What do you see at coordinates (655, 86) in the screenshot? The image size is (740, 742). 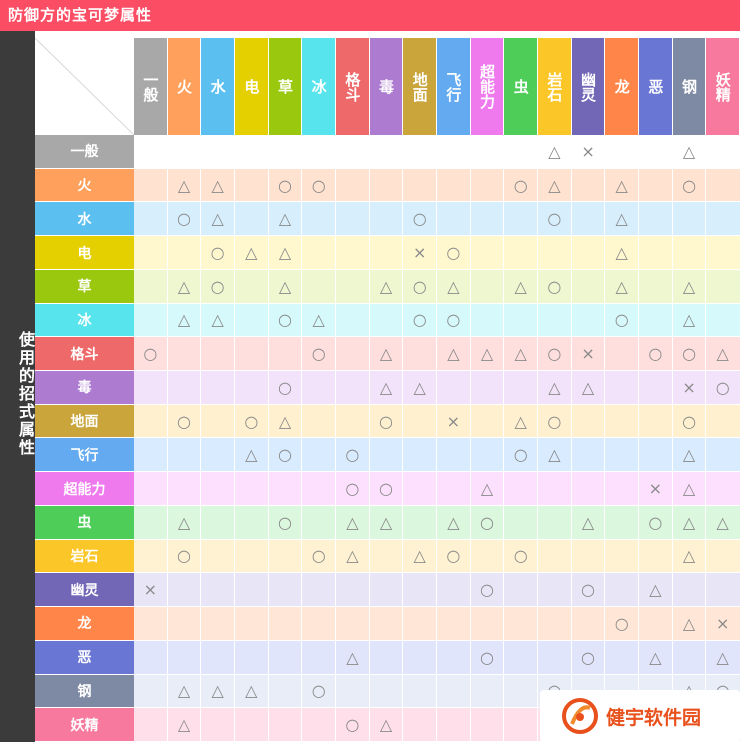 I see `defender-type-label: 恶` at bounding box center [655, 86].